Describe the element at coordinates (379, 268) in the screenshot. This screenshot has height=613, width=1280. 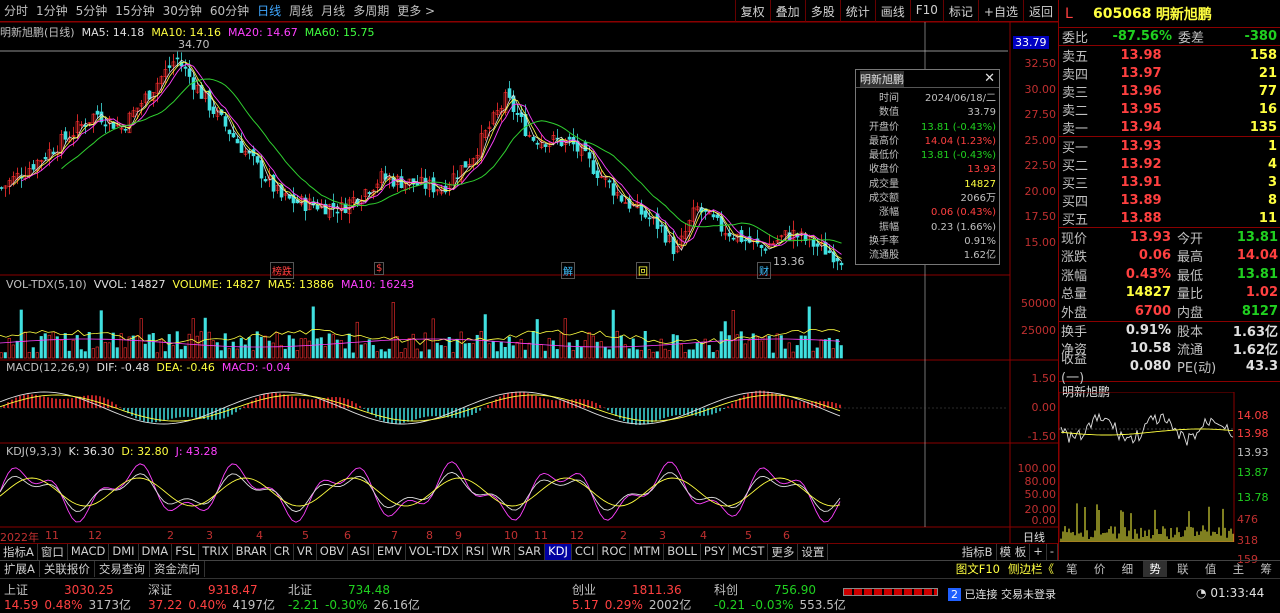
I see `event-marker: $` at that location.